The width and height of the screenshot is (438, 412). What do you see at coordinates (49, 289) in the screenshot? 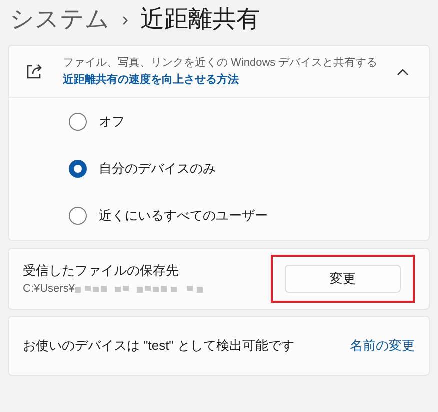
I see `folder-path: C:¥Users¥` at bounding box center [49, 289].